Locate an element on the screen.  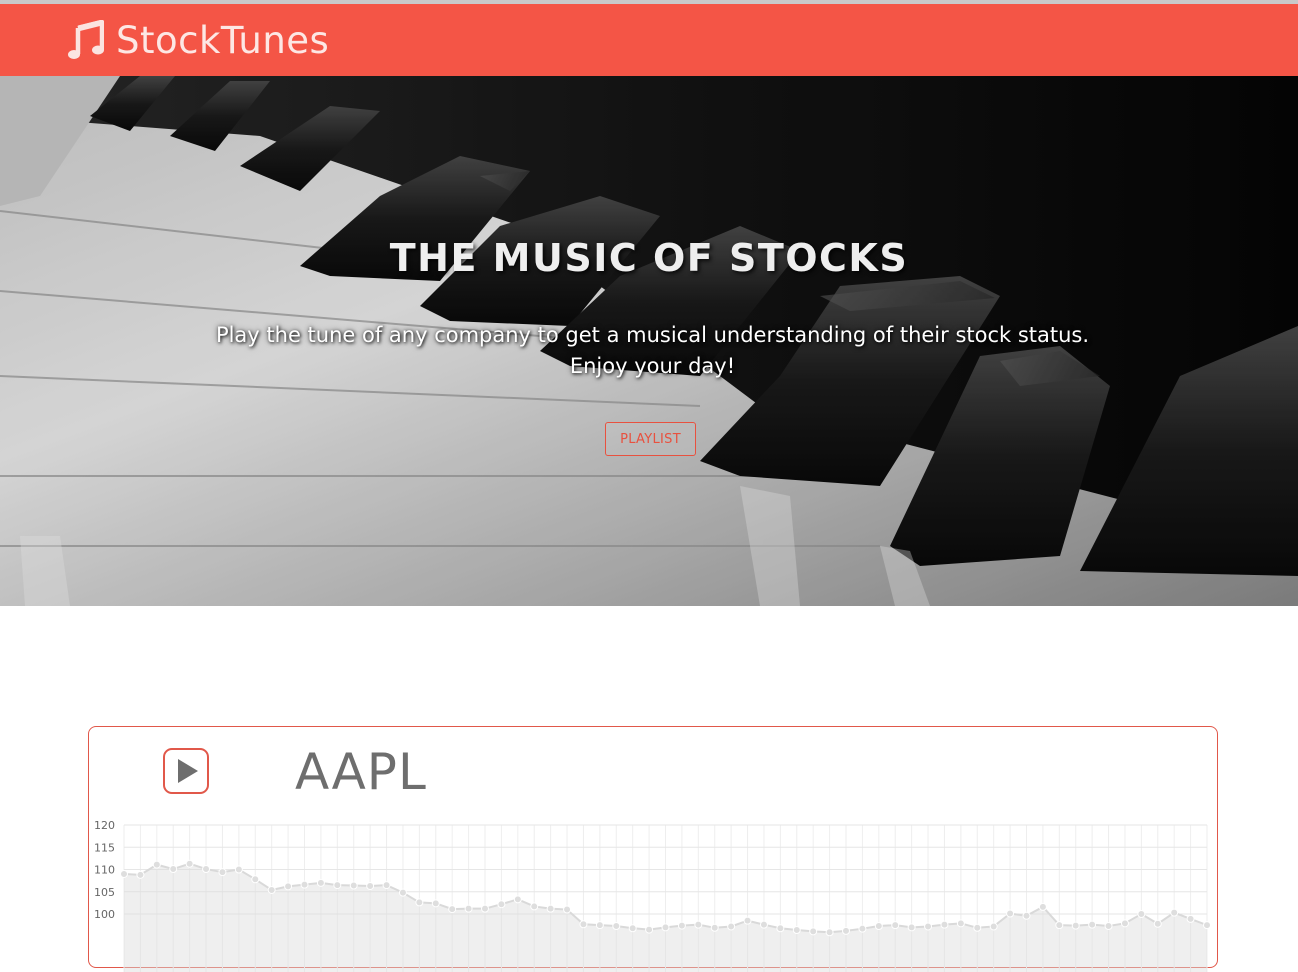
music-note-icon is located at coordinates (86, 39).